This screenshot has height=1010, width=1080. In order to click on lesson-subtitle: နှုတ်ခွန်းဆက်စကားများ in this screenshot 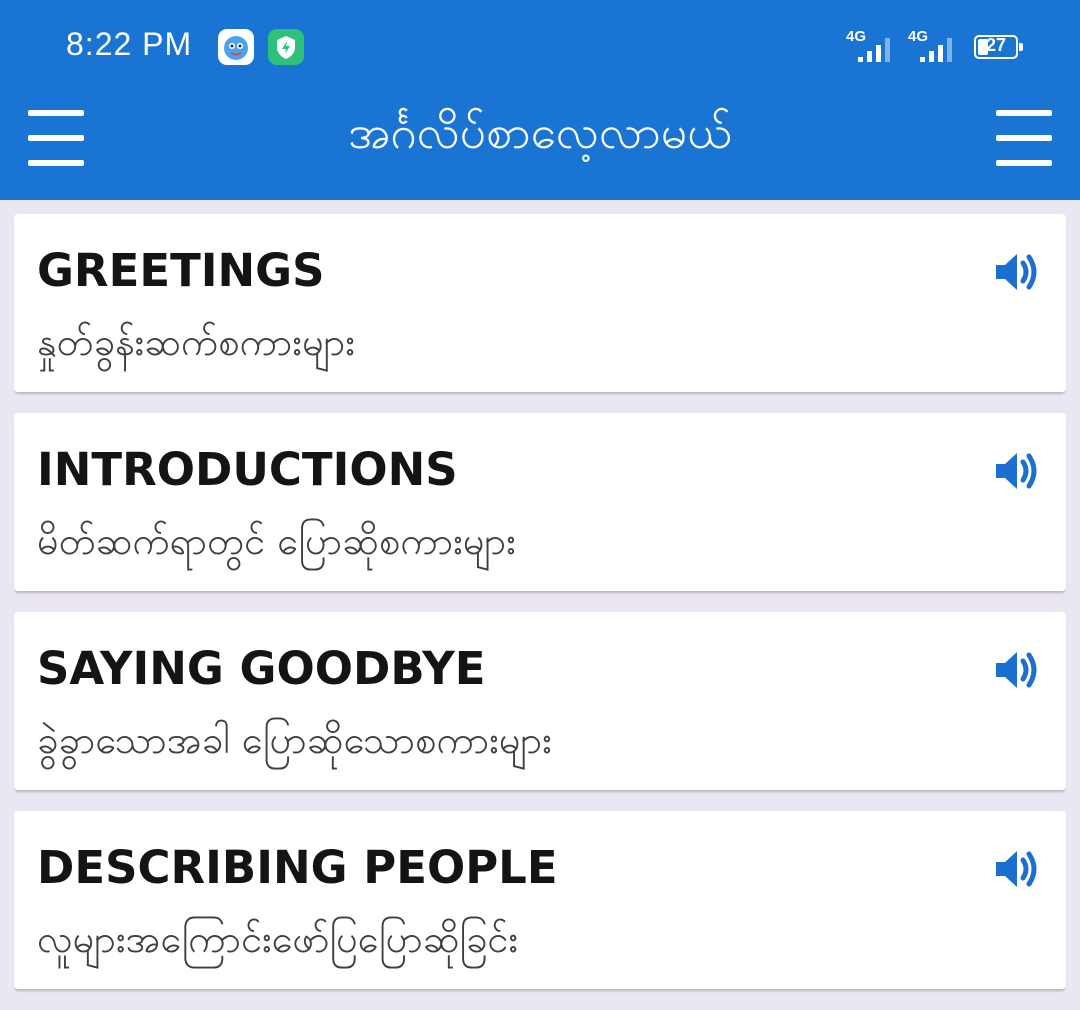, I will do `click(196, 342)`.